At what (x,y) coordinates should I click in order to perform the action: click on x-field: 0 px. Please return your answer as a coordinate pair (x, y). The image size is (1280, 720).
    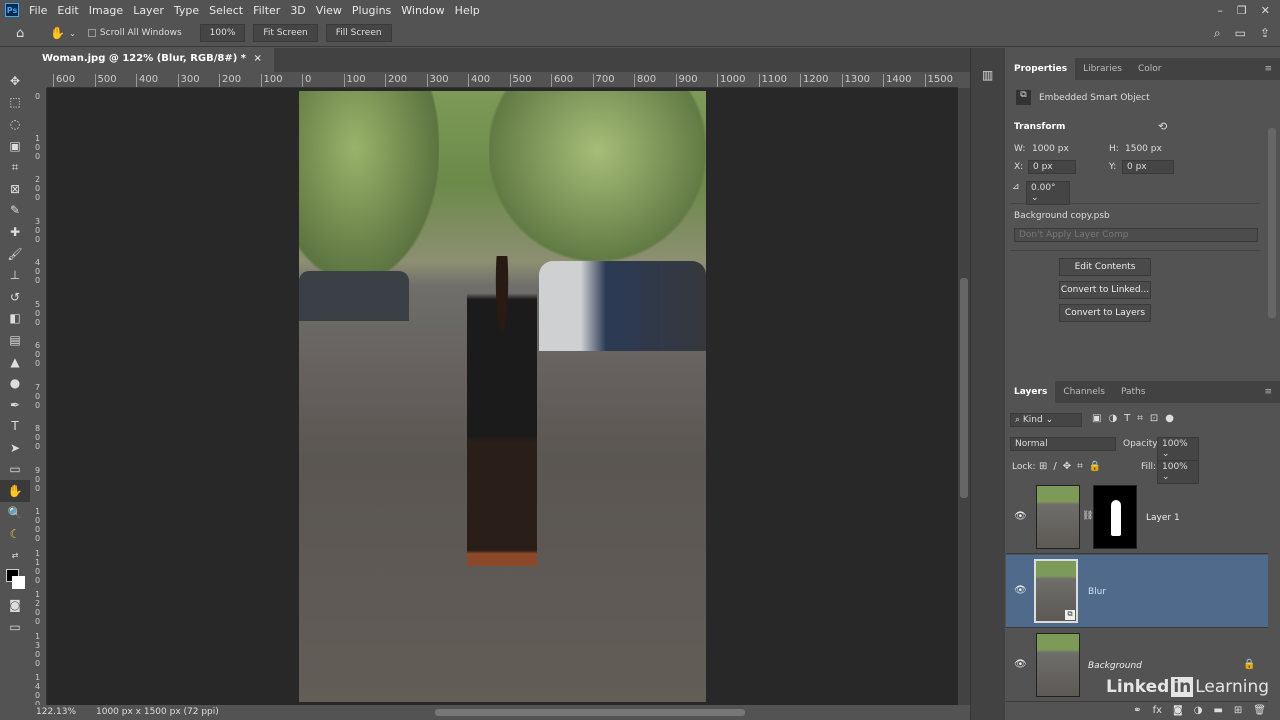
    Looking at the image, I should click on (1052, 167).